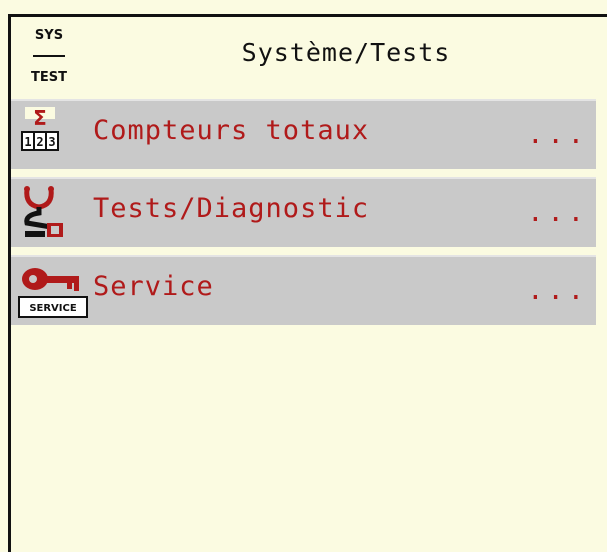 Image resolution: width=607 pixels, height=552 pixels. Describe the element at coordinates (51, 142) in the screenshot. I see `svg-text: 3` at that location.